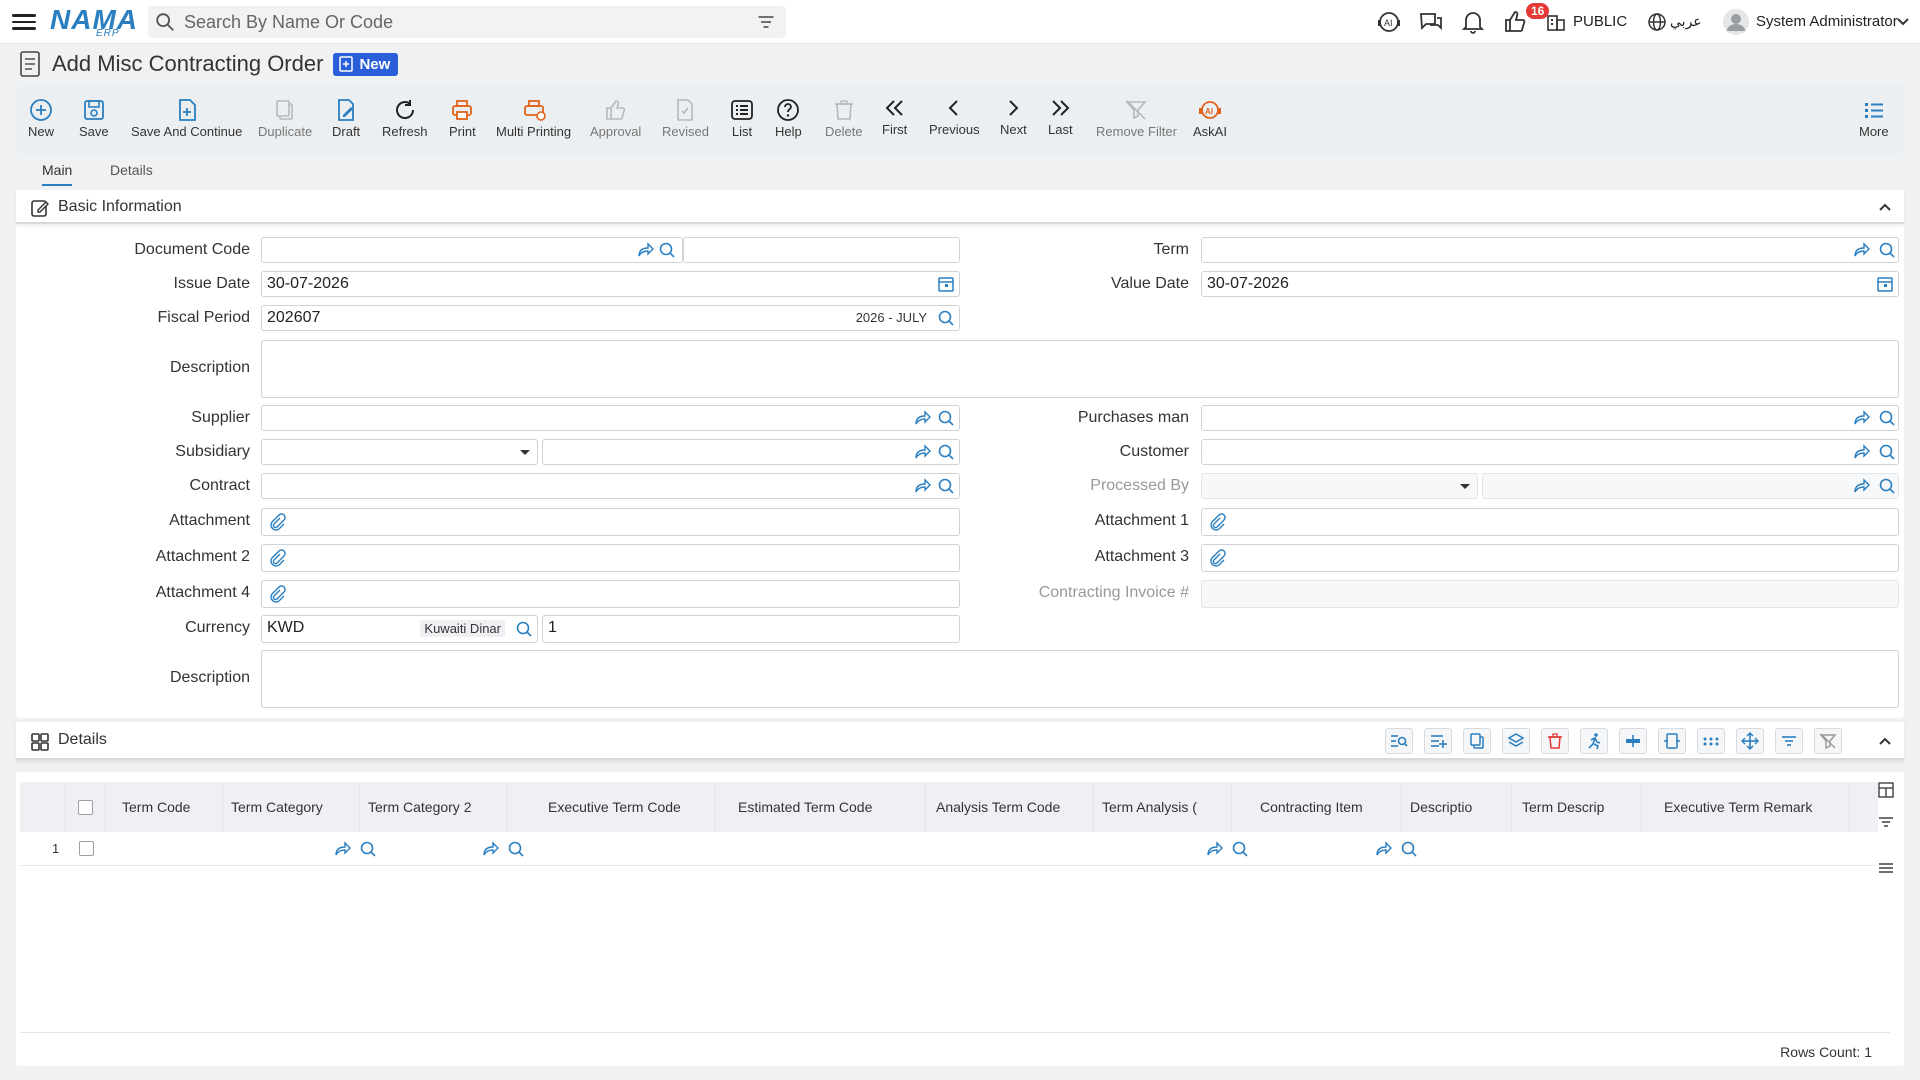 This screenshot has width=1920, height=1080. Describe the element at coordinates (285, 117) in the screenshot. I see `duplicate-button: Duplicate` at that location.